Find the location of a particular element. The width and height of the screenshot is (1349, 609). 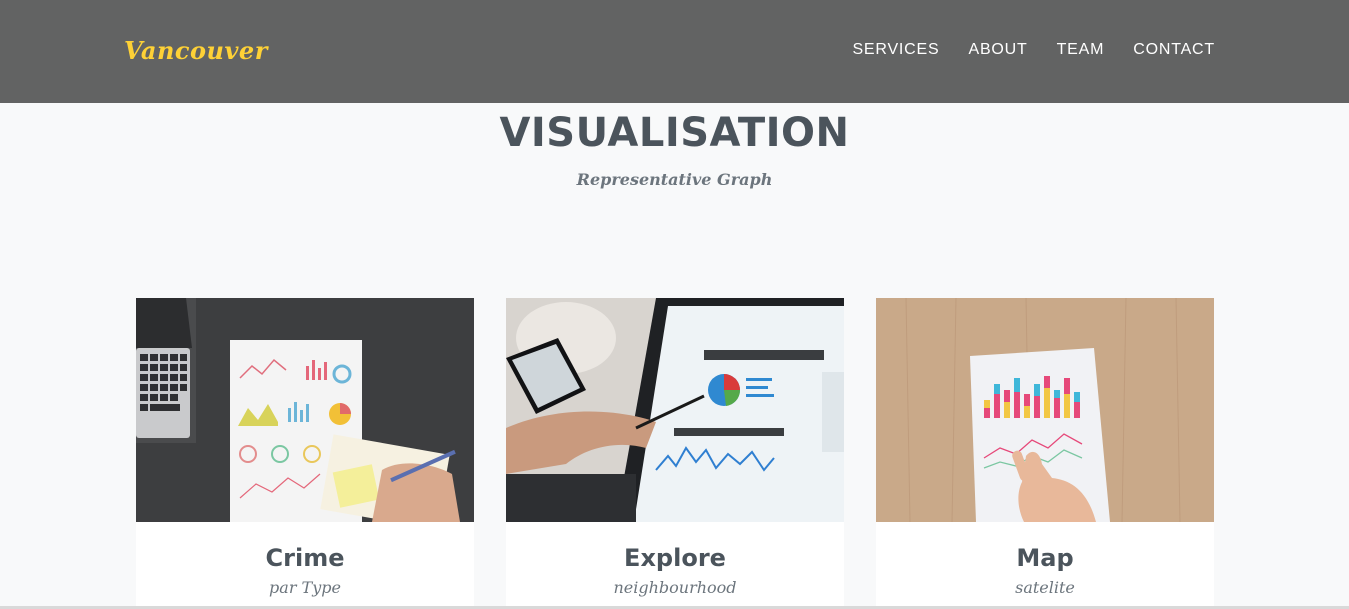

nav-link-team: TEAM is located at coordinates (1081, 50).